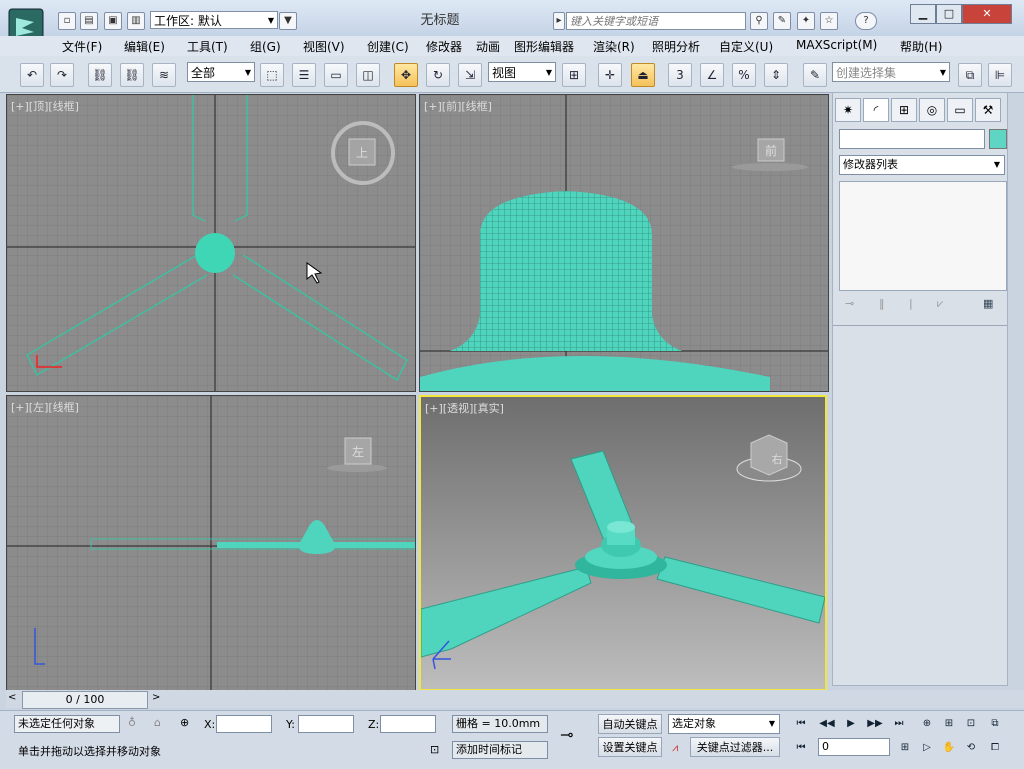  I want to click on create-tab-icon: ✷, so click(848, 110).